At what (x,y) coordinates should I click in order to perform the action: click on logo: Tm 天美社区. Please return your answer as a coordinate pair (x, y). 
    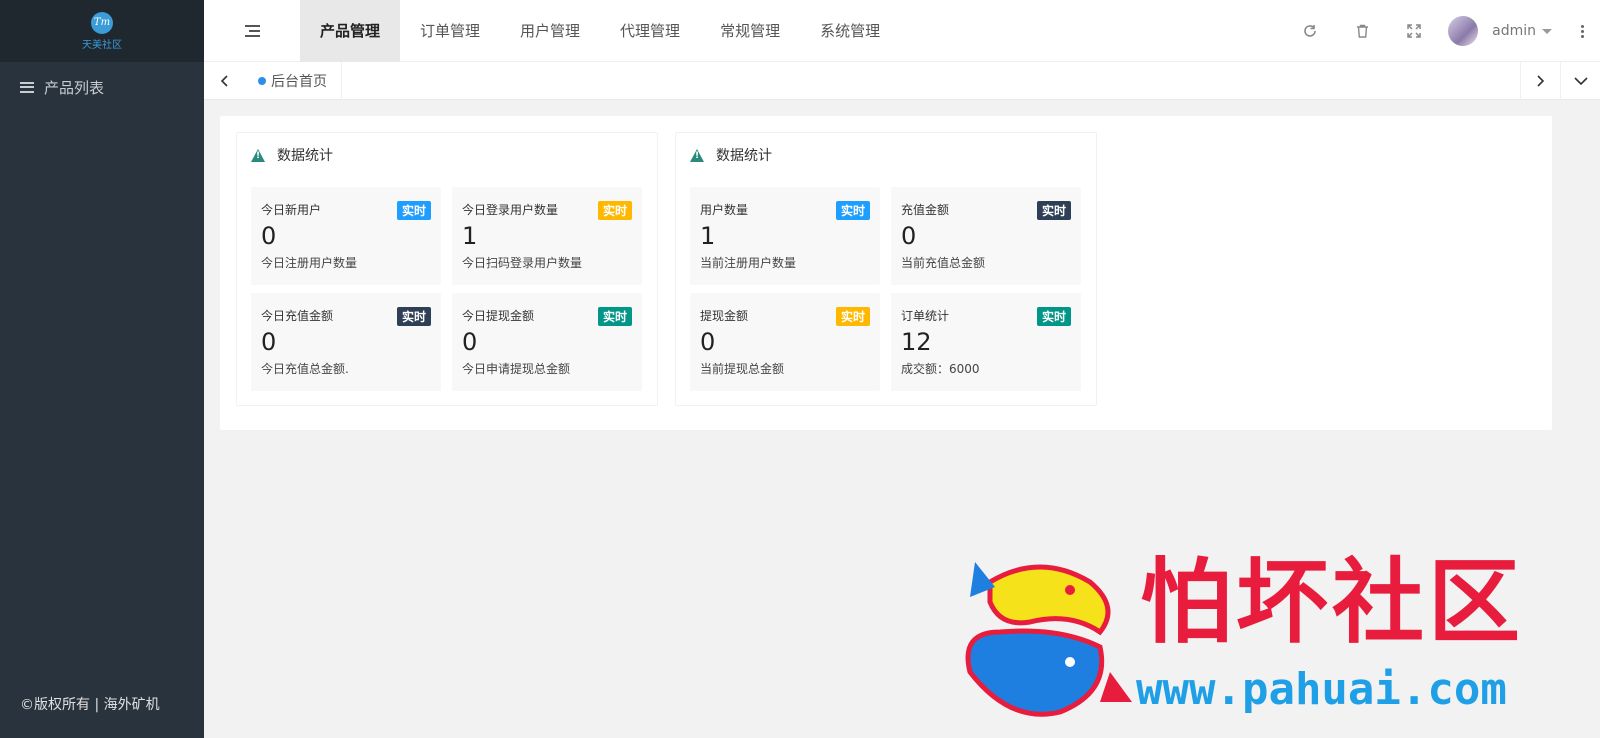
    Looking at the image, I should click on (102, 31).